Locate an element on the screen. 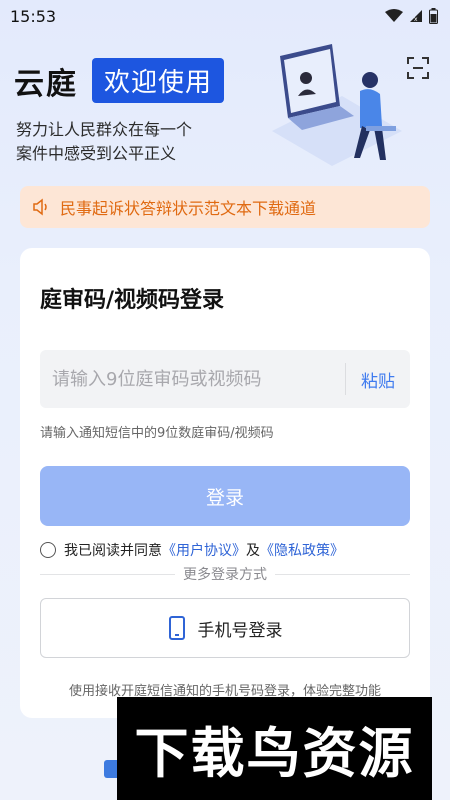 This screenshot has height=800, width=450. hero-title: 云庭 欢迎使用 is located at coordinates (119, 80).